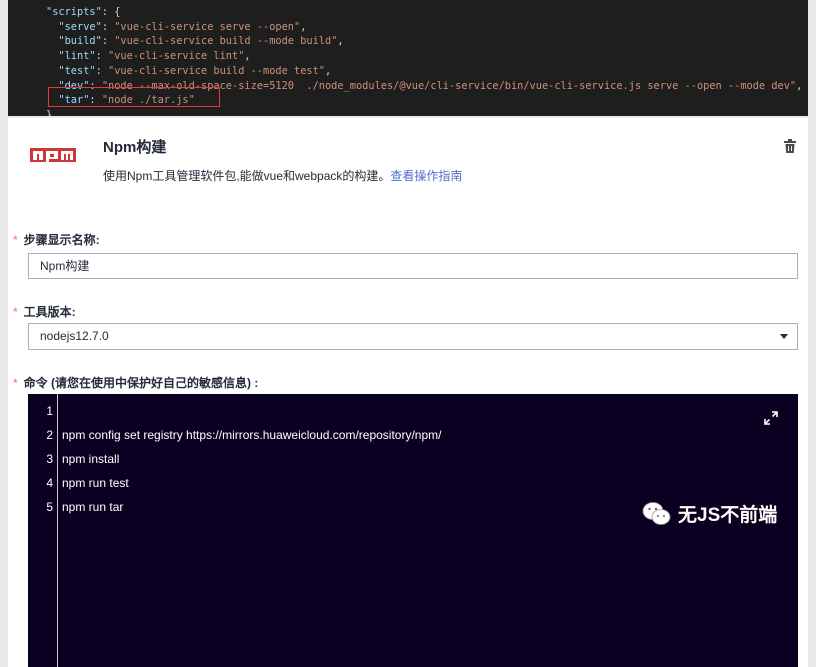 The width and height of the screenshot is (816, 667). What do you see at coordinates (49, 435) in the screenshot?
I see `line-number: 2` at bounding box center [49, 435].